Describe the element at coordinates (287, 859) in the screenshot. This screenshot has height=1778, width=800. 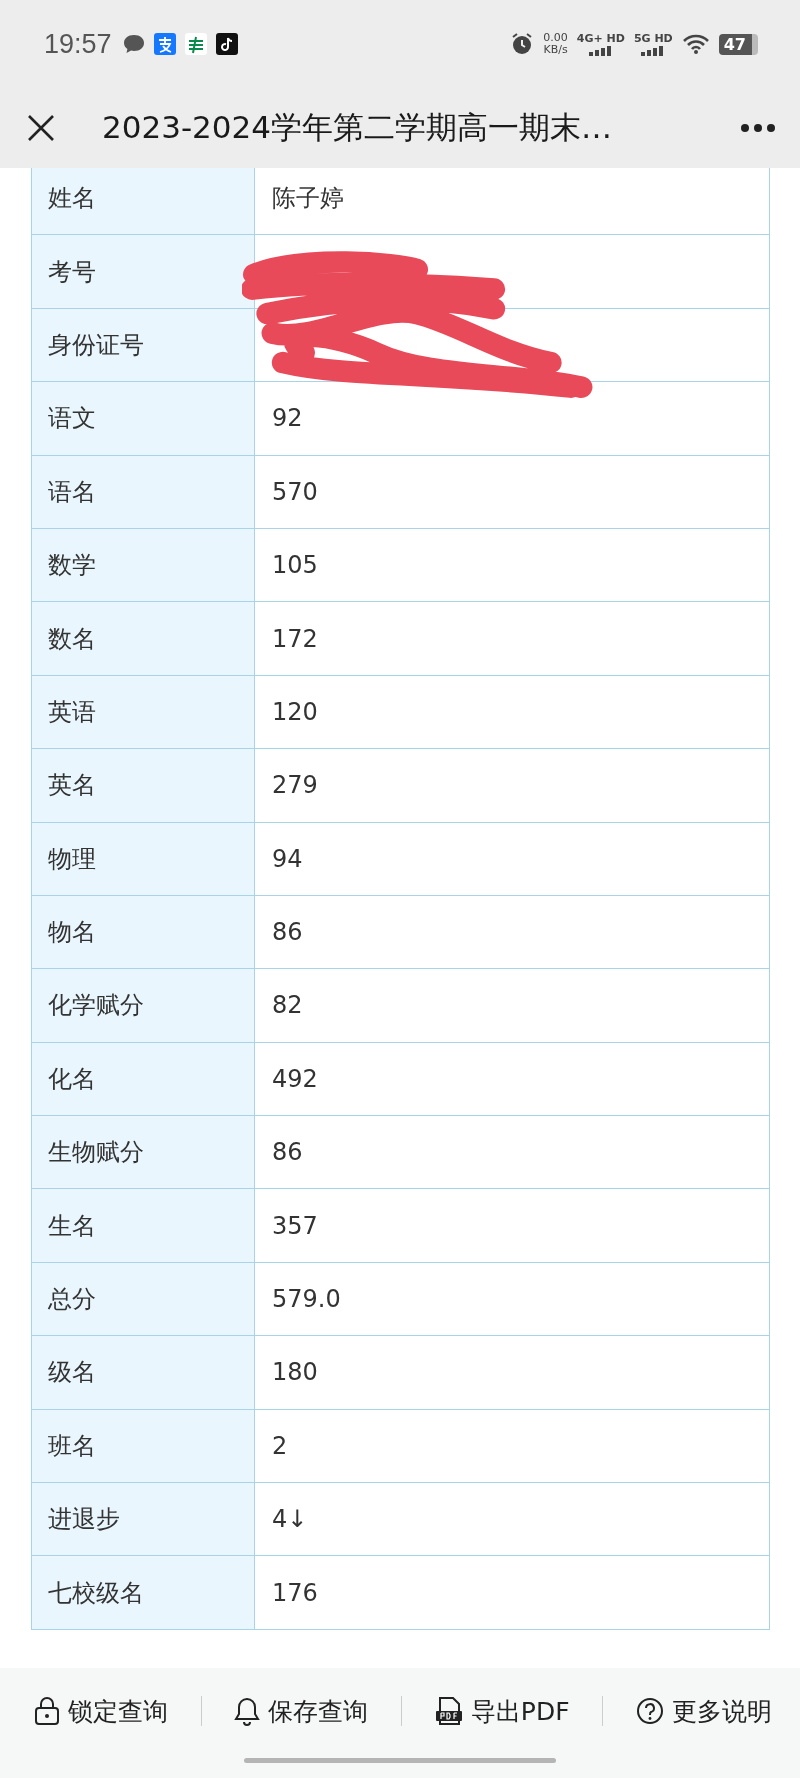
I see `table-cell-text: 94` at that location.